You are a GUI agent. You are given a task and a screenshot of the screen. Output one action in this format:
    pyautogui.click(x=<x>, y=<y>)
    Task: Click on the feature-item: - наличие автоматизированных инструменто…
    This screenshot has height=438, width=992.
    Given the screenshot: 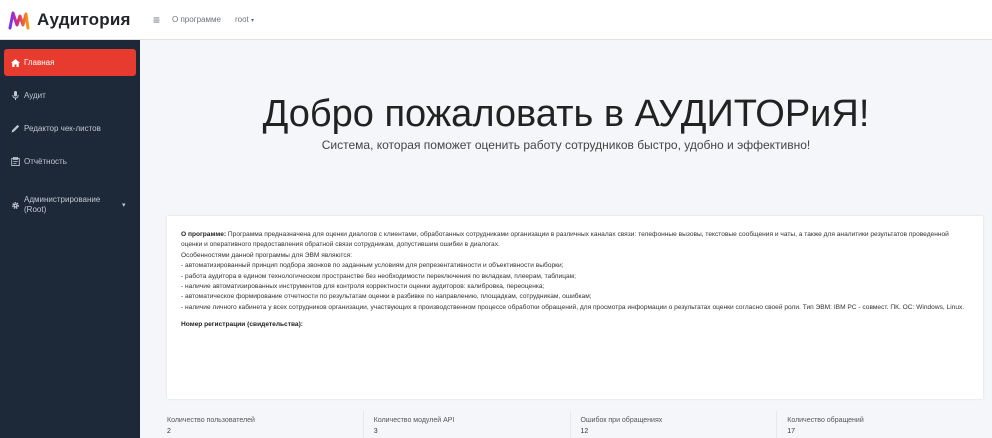 What is the action you would take?
    pyautogui.click(x=363, y=287)
    